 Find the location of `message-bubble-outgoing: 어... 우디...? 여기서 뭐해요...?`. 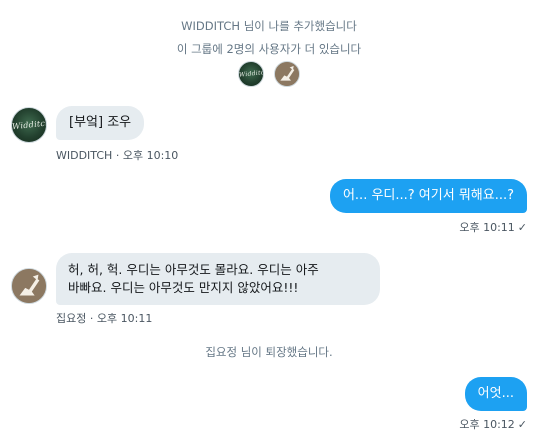

message-bubble-outgoing: 어... 우디...? 여기서 뭐해요...? is located at coordinates (428, 196).